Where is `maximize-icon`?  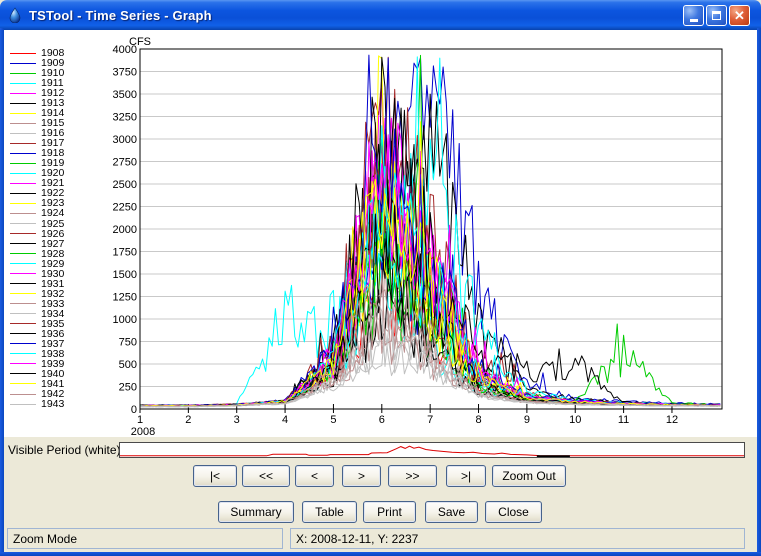
maximize-icon is located at coordinates (716, 15).